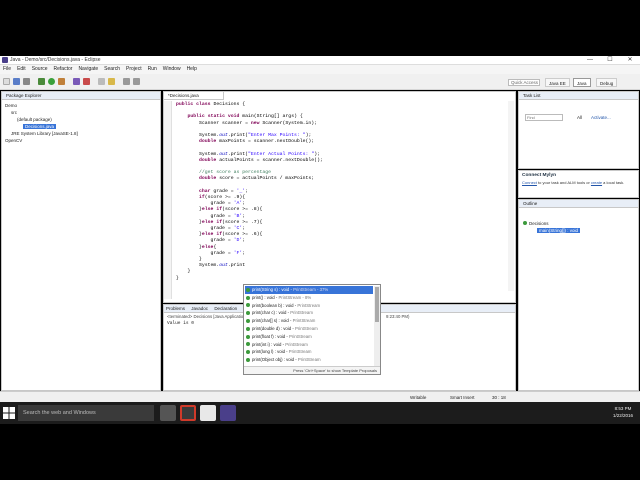 This screenshot has height=480, width=640. What do you see at coordinates (21, 69) in the screenshot?
I see `menu-edit: Edit` at bounding box center [21, 69].